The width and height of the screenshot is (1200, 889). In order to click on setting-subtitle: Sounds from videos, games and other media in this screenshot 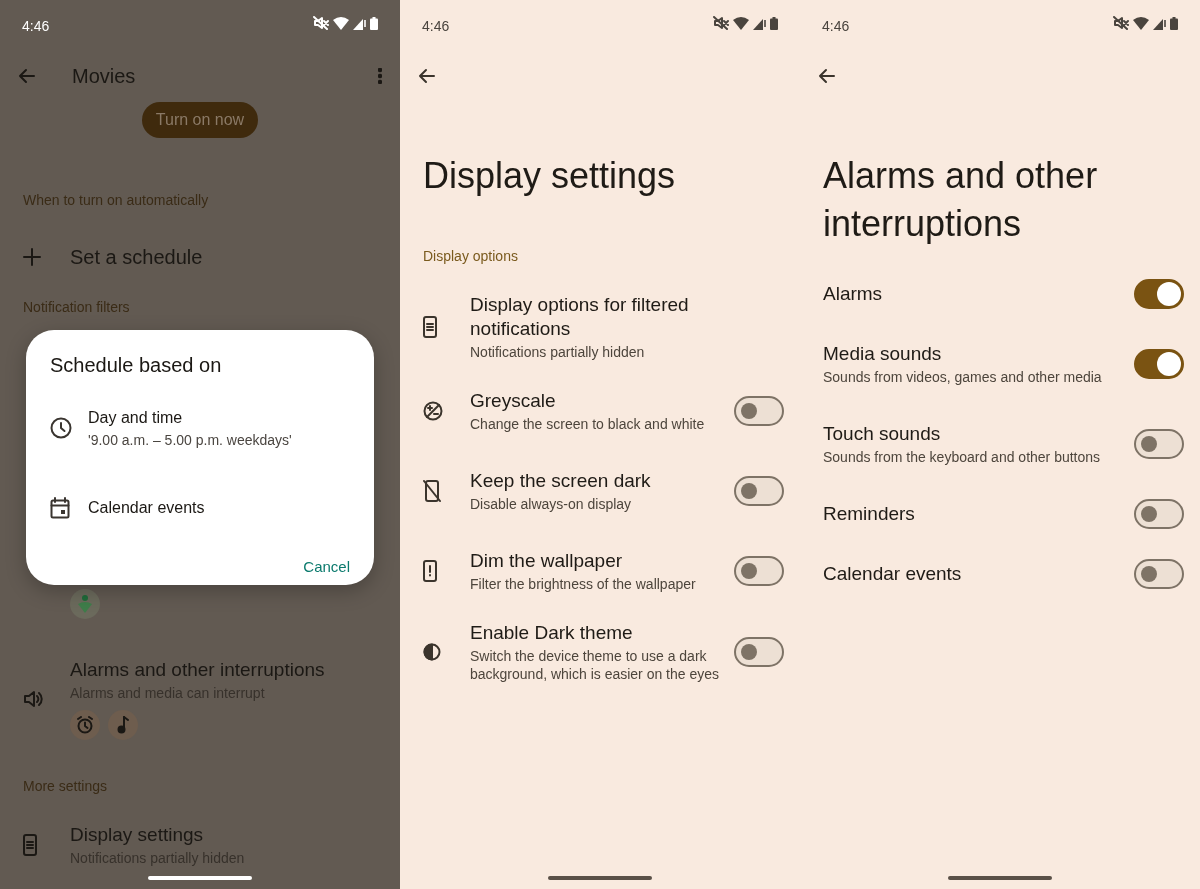, I will do `click(963, 377)`.